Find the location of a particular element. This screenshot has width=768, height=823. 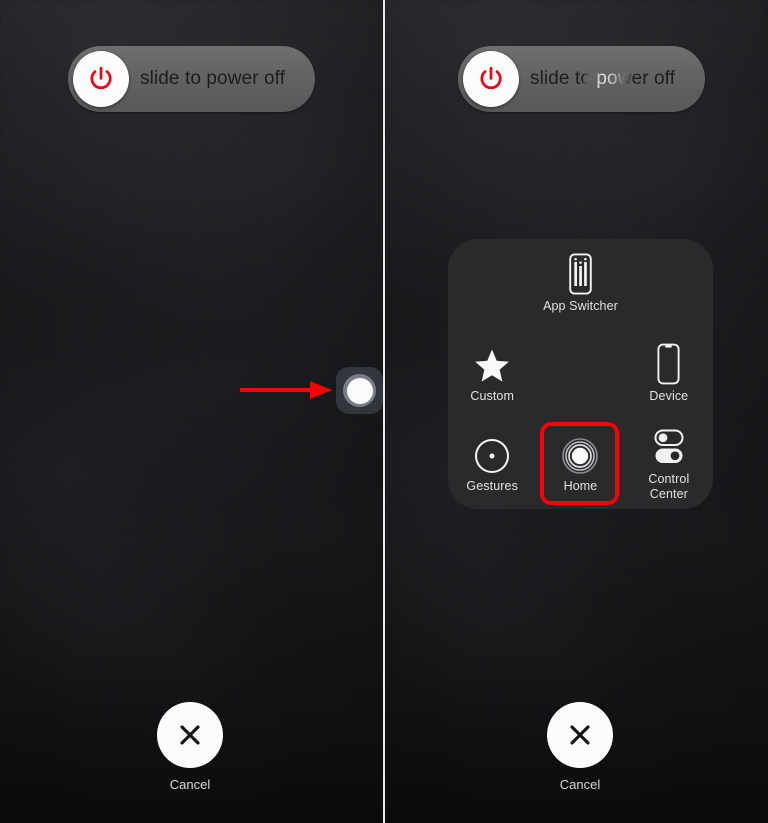

assistivetouch-inner-dot is located at coordinates (359, 390).